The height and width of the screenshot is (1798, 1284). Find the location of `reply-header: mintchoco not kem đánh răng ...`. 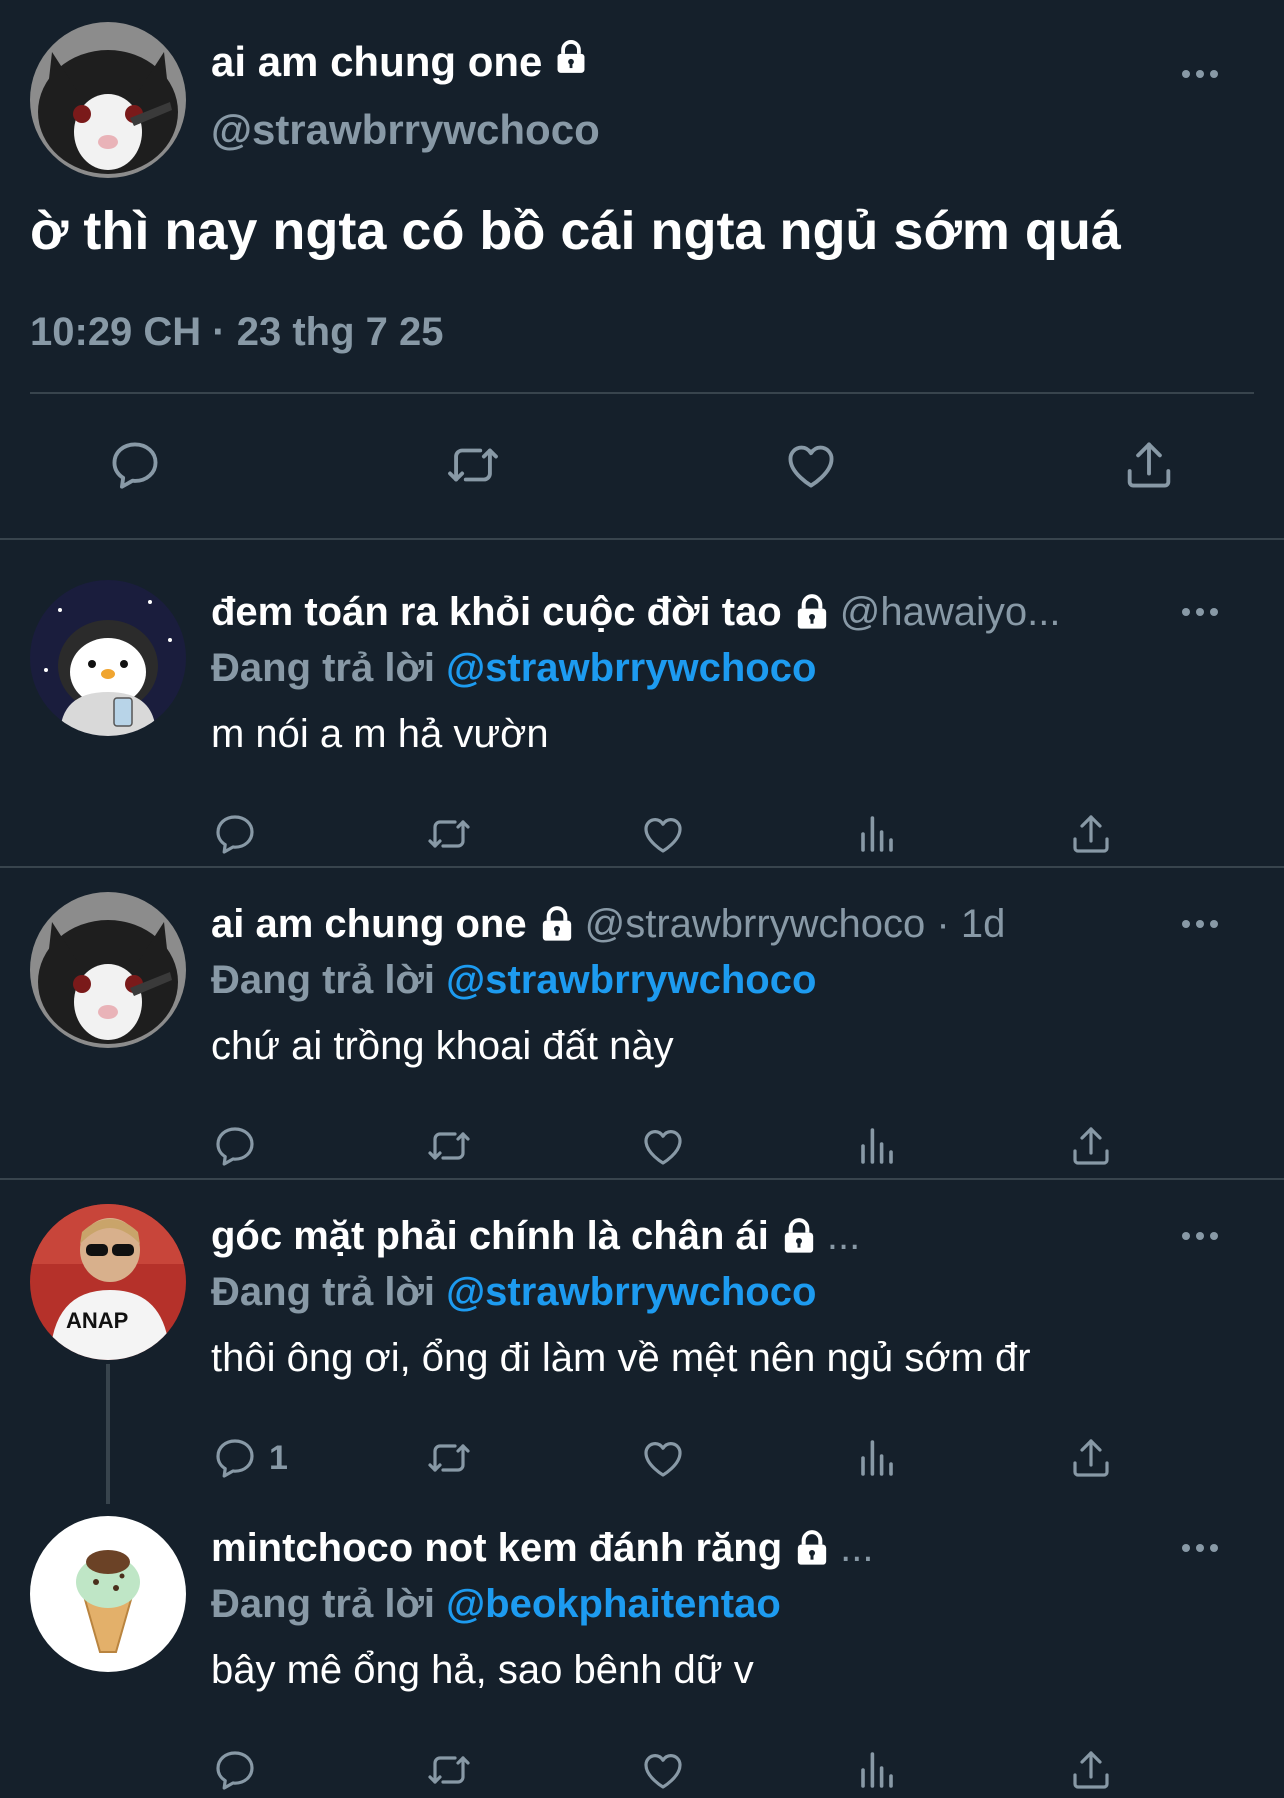

reply-header: mintchoco not kem đánh răng ... is located at coordinates (692, 1548).